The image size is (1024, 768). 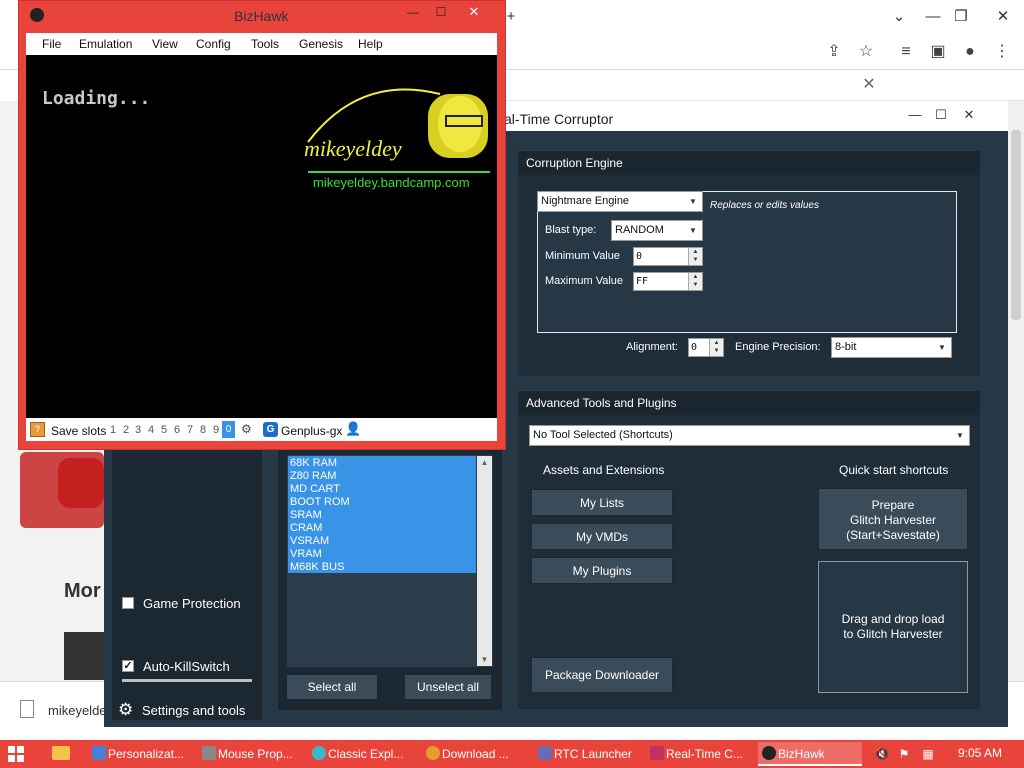 What do you see at coordinates (332, 687) in the screenshot?
I see `select-all-button: Select all` at bounding box center [332, 687].